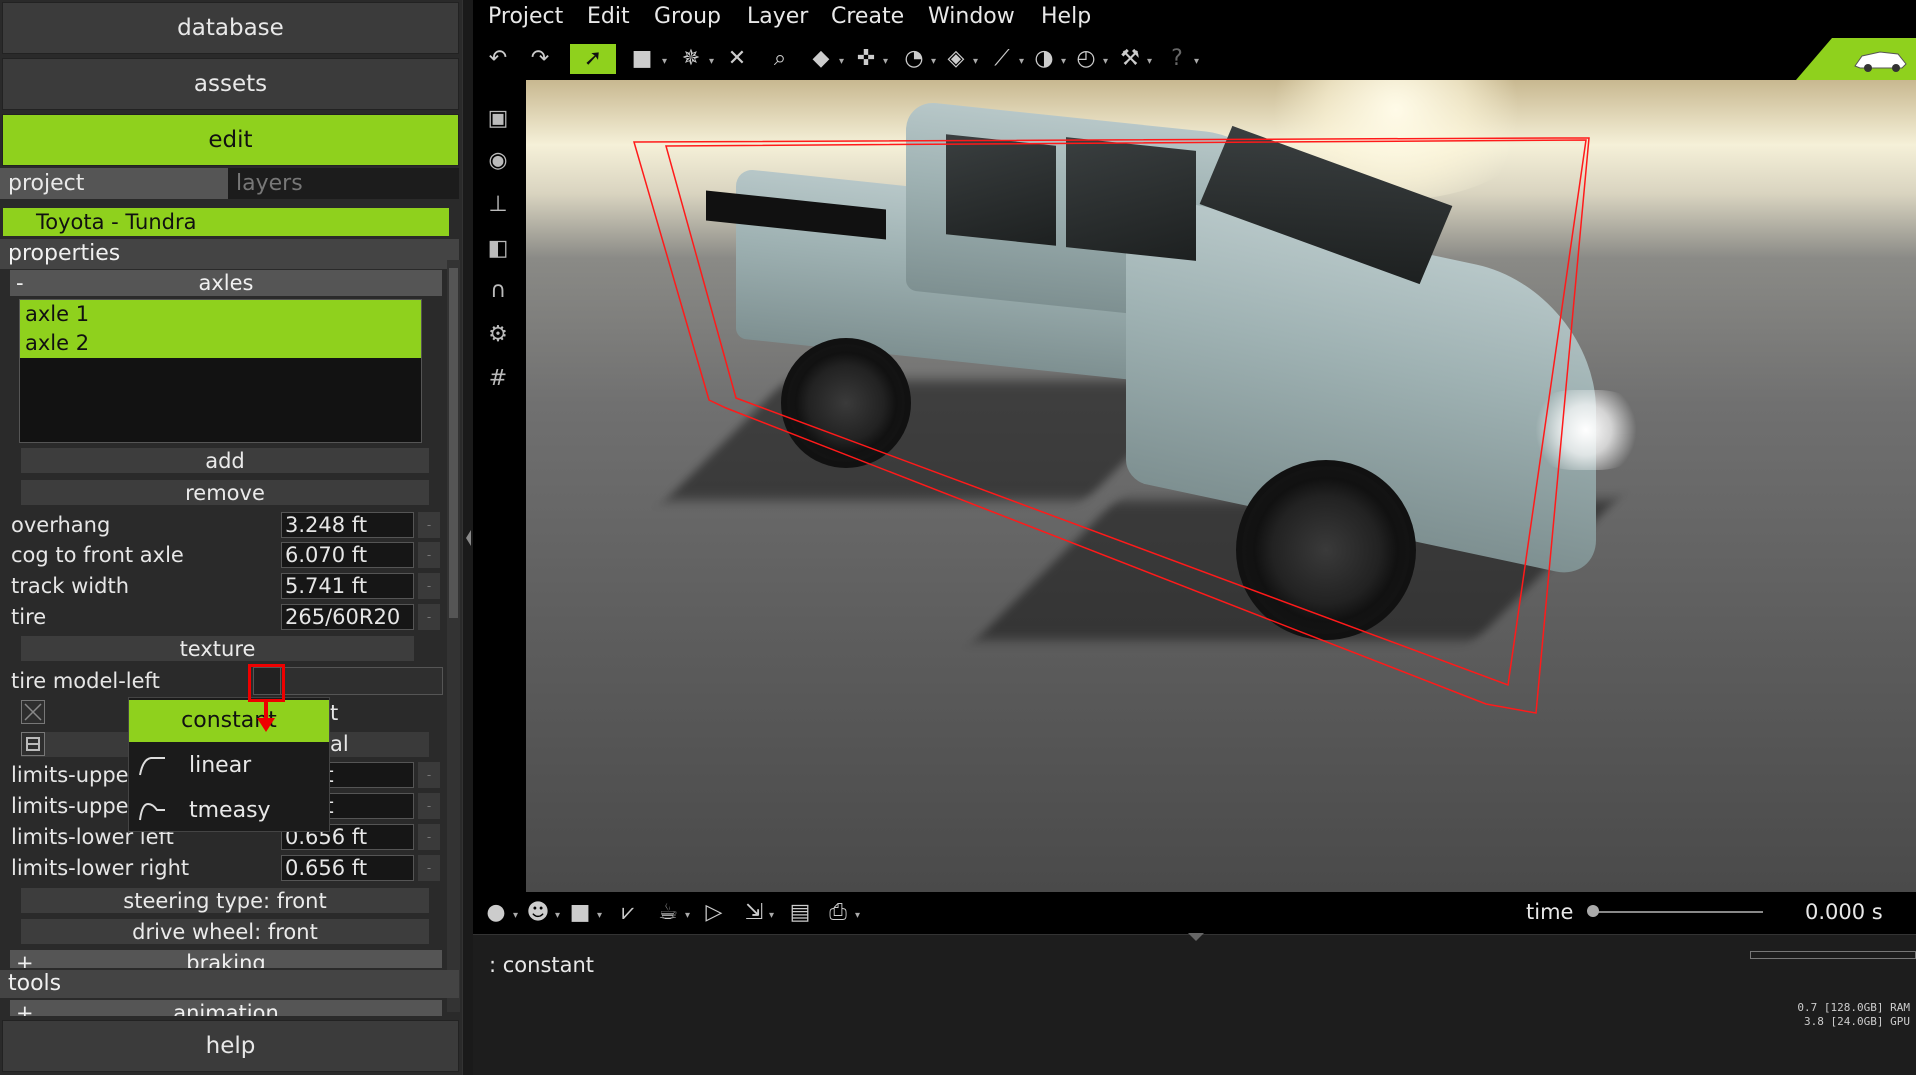 The width and height of the screenshot is (1916, 1075). What do you see at coordinates (956, 59) in the screenshot?
I see `ruler-icon: ◈` at bounding box center [956, 59].